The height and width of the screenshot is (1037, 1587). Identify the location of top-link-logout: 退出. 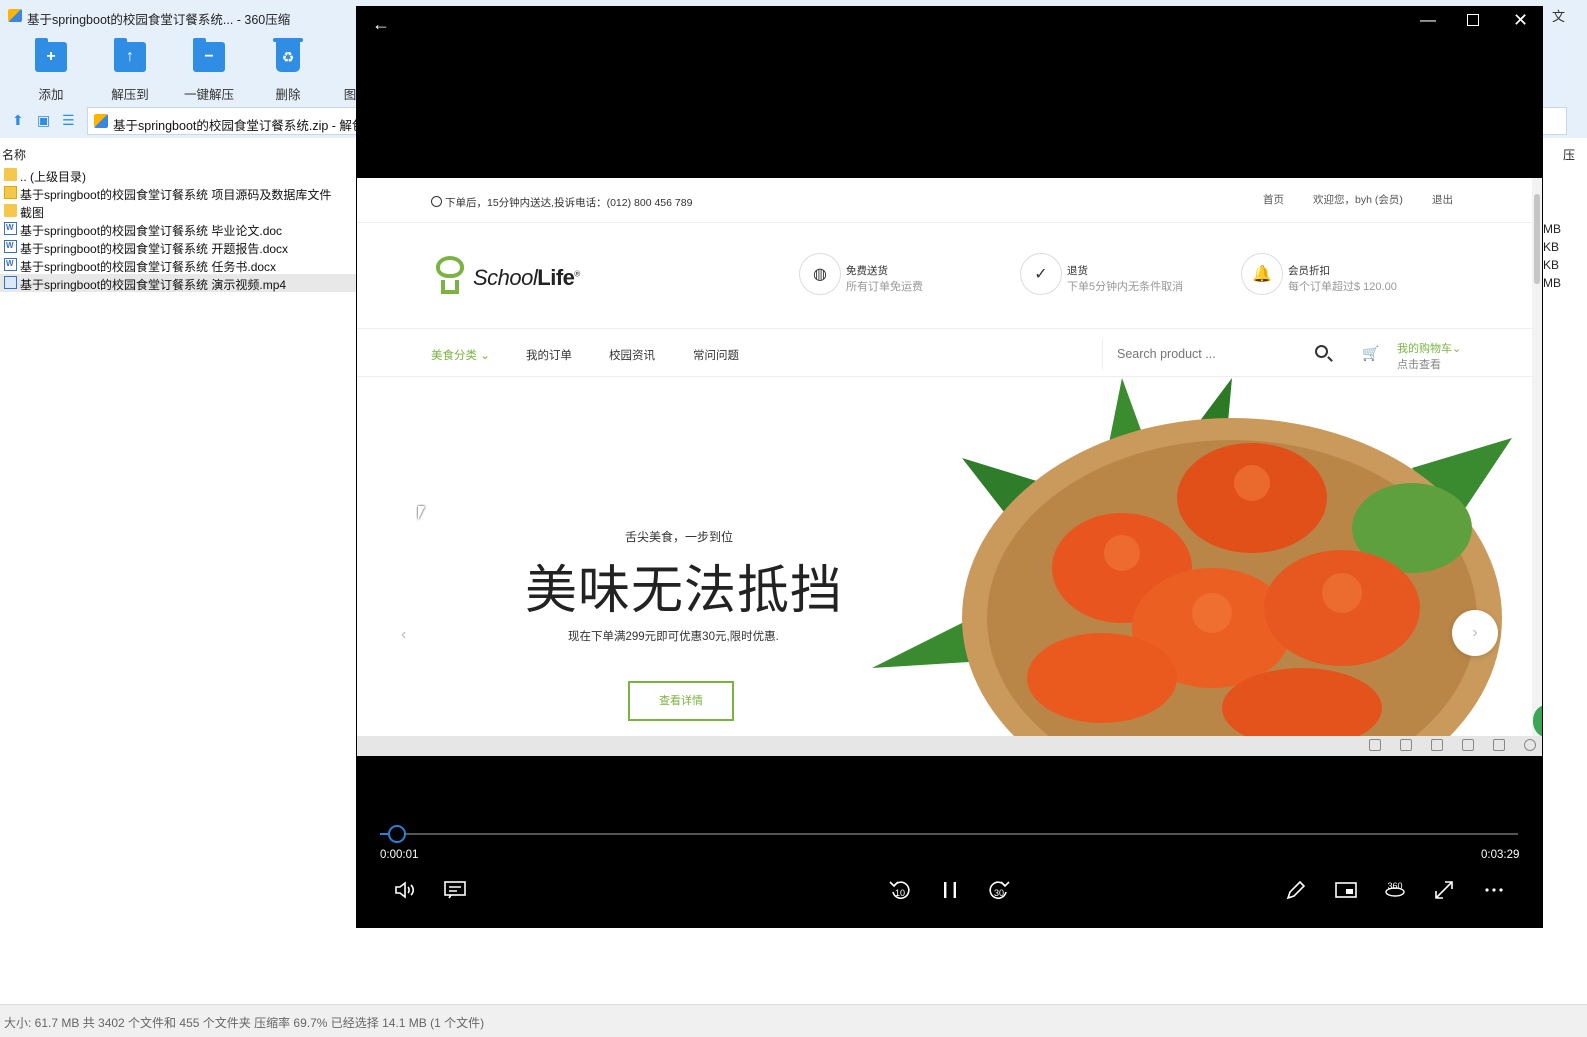
(1442, 200).